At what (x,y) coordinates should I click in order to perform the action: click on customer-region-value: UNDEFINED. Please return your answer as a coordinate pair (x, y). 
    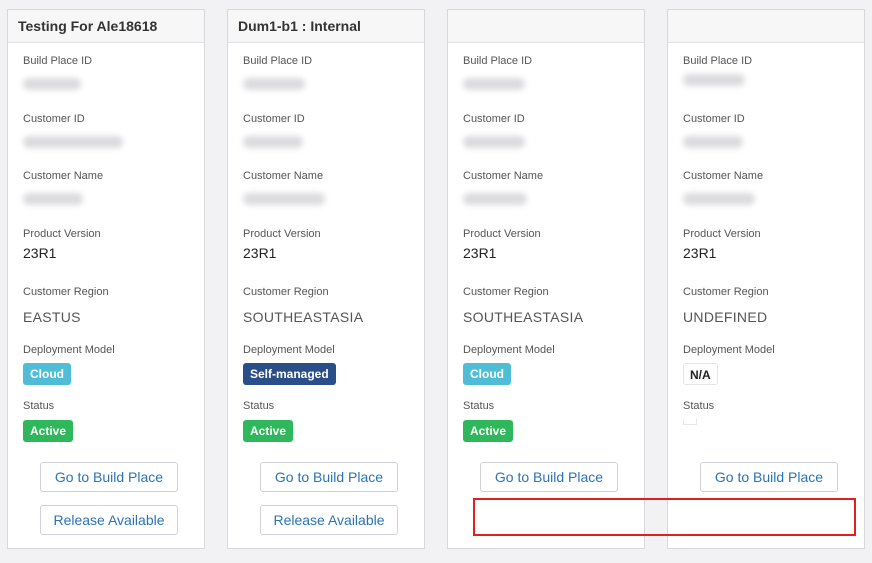
    Looking at the image, I should click on (725, 317).